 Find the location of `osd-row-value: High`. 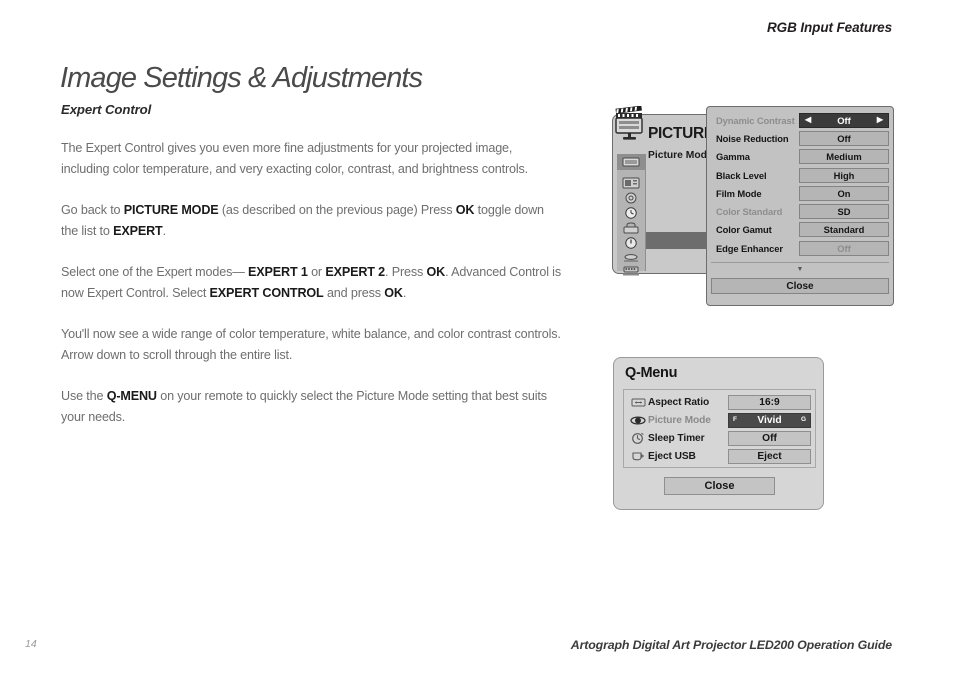

osd-row-value: High is located at coordinates (844, 175).